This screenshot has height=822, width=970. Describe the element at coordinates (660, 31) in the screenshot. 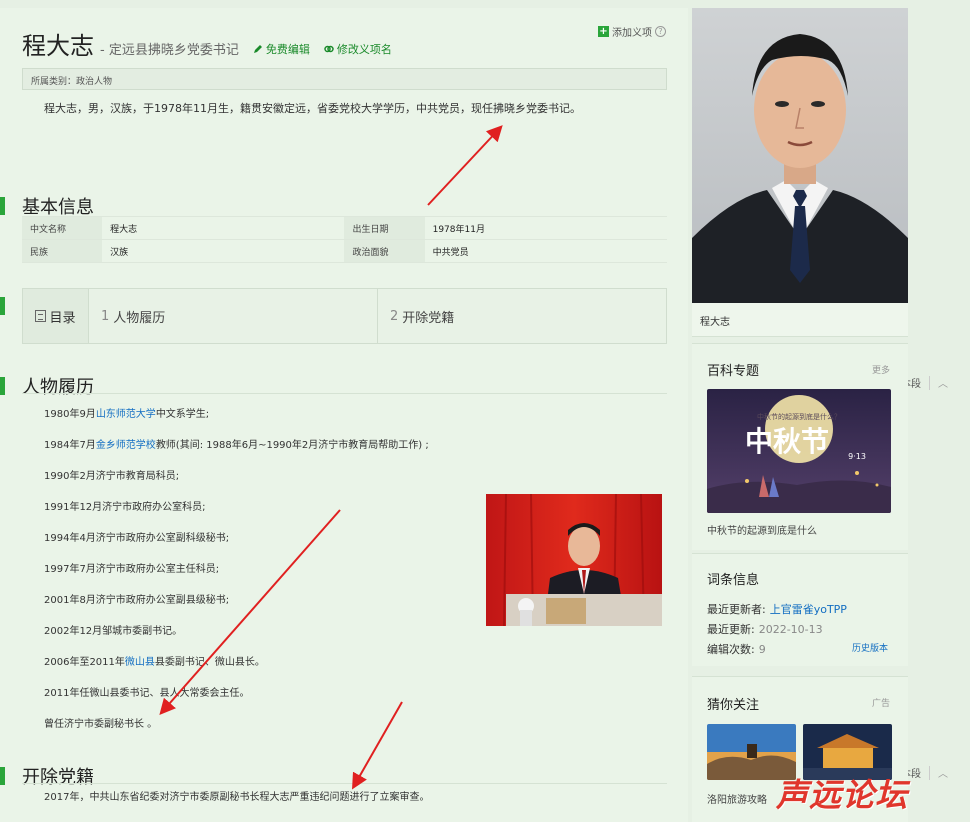

I see `help-icon: ?` at that location.